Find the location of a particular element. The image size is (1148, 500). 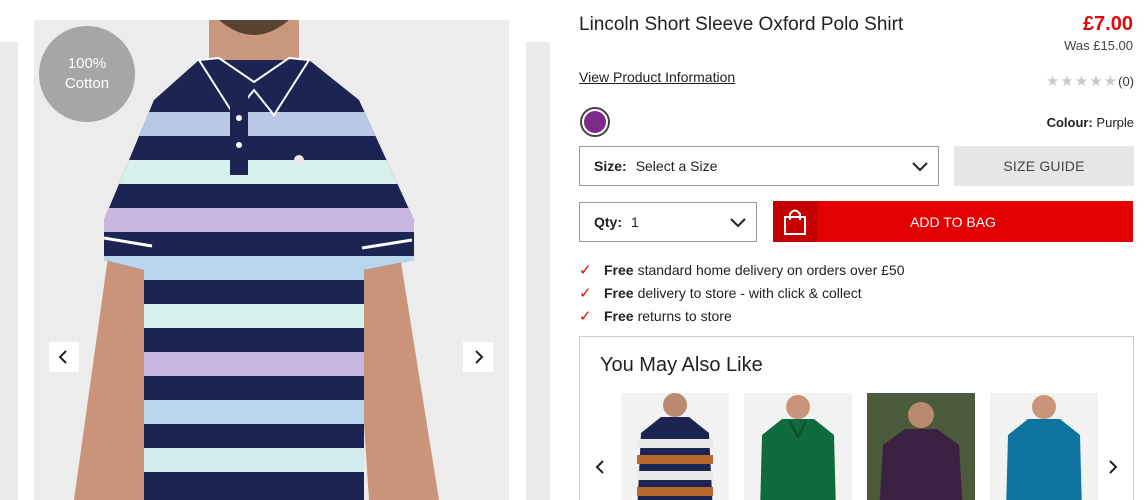

next-image-peek is located at coordinates (538, 271).